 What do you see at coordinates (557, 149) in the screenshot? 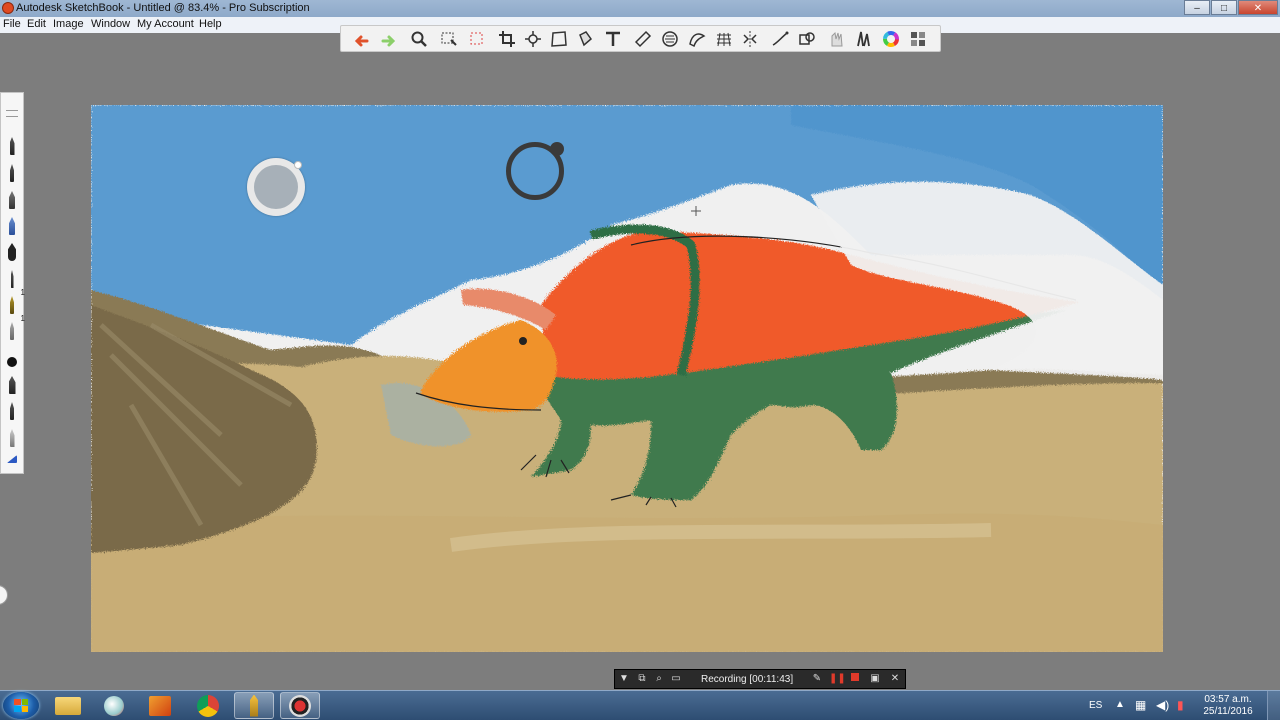
I see `brush-size-puck-handle` at bounding box center [557, 149].